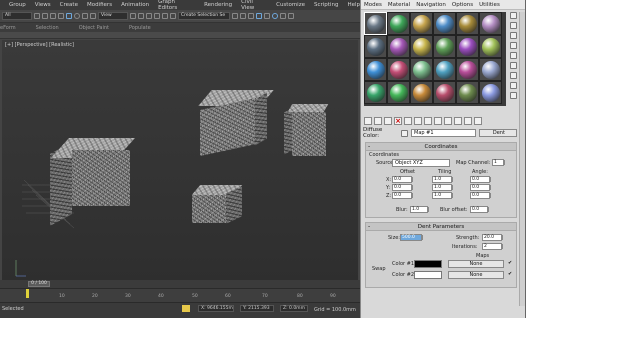 The image size is (620, 349). I want to click on time-slider: 0 / 100, so click(180, 284).